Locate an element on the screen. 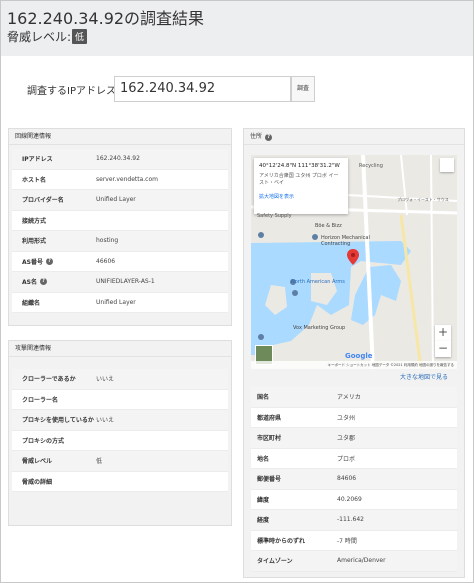  row-value: ユタ州 is located at coordinates (346, 418).